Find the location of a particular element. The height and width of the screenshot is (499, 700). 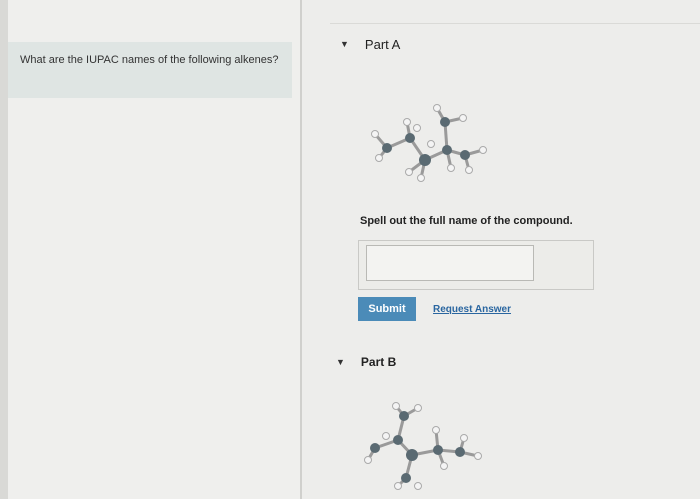

part-a-header: ▼ Part A is located at coordinates (370, 44).